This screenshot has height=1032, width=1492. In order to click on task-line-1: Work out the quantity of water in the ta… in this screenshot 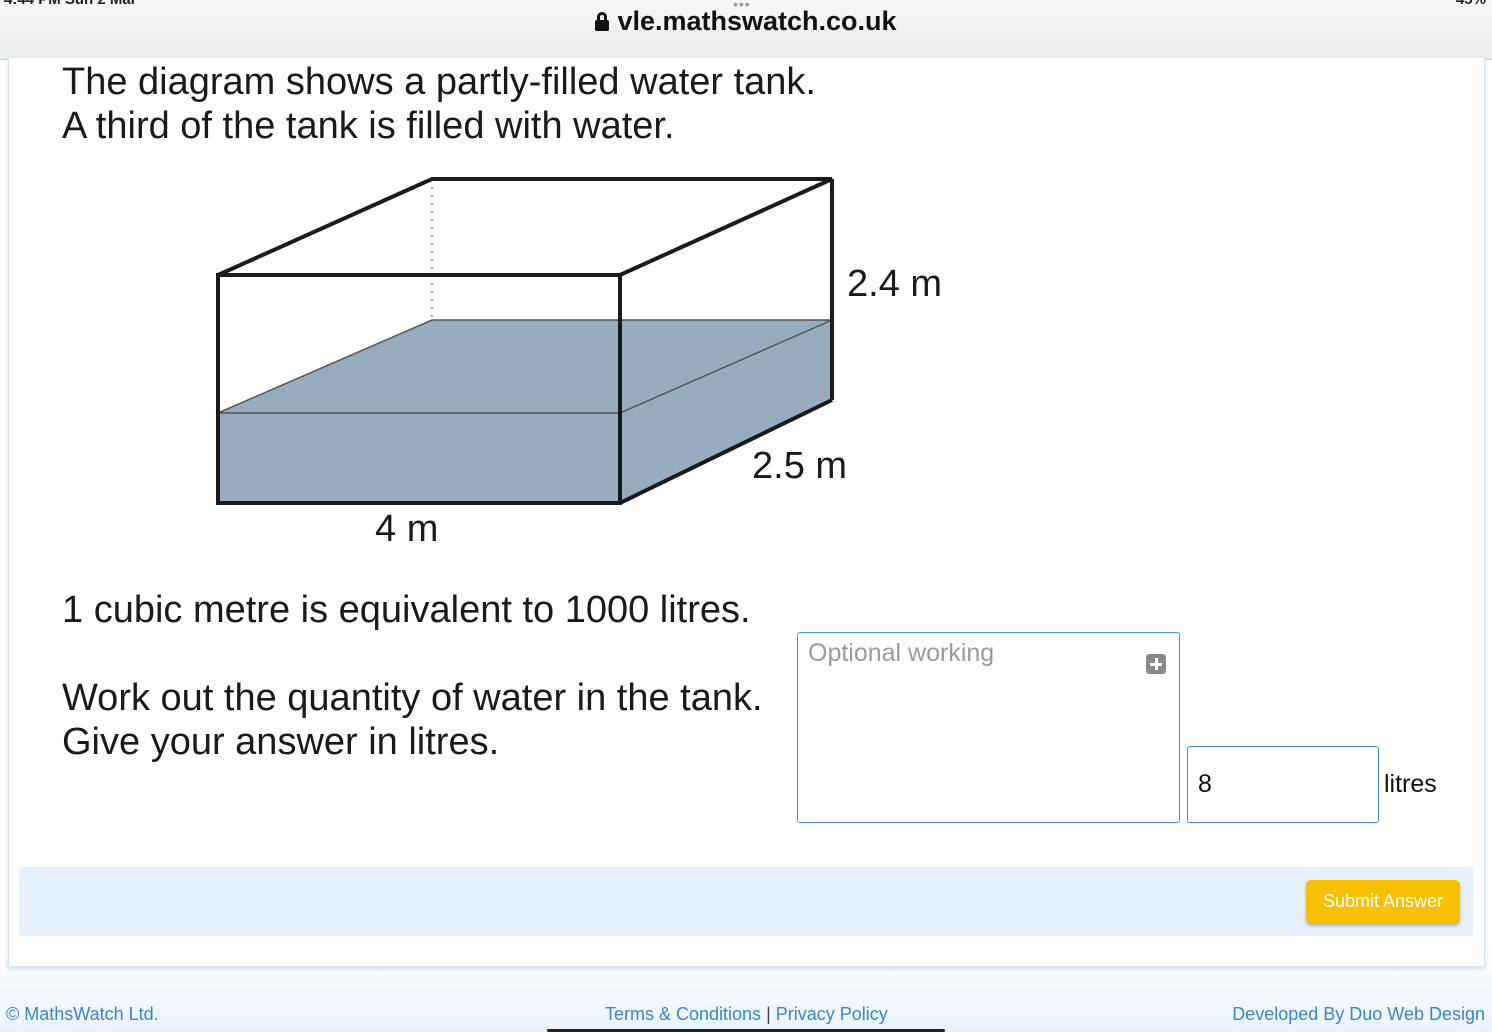, I will do `click(412, 698)`.